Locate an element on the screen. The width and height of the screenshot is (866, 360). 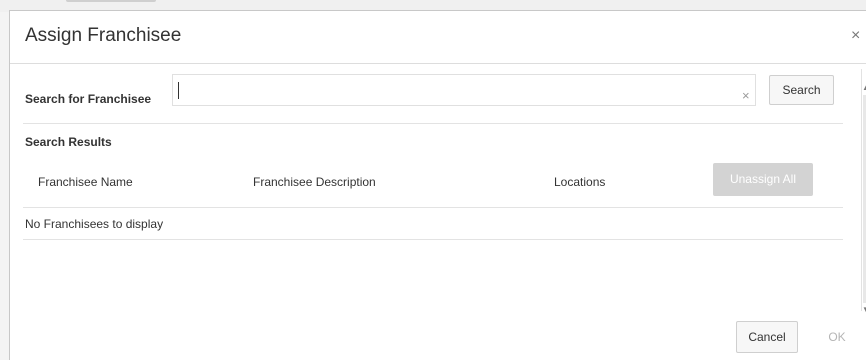
column-header-franchisee-description: Franchisee Description is located at coordinates (314, 182).